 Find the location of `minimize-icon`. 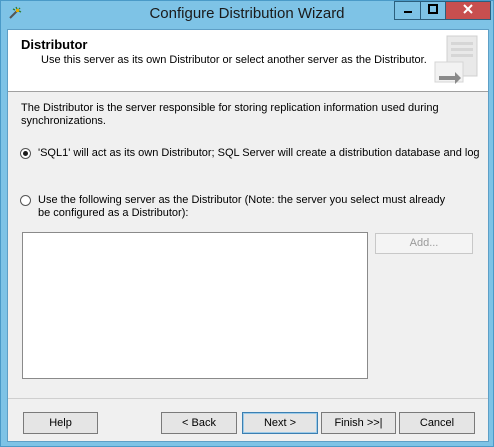

minimize-icon is located at coordinates (408, 10).